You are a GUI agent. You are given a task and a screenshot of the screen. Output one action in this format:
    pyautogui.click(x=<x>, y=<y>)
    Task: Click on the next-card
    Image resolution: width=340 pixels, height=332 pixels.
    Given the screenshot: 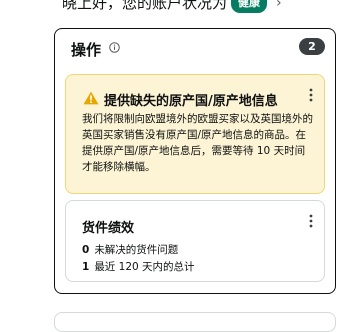 What is the action you would take?
    pyautogui.click(x=195, y=322)
    